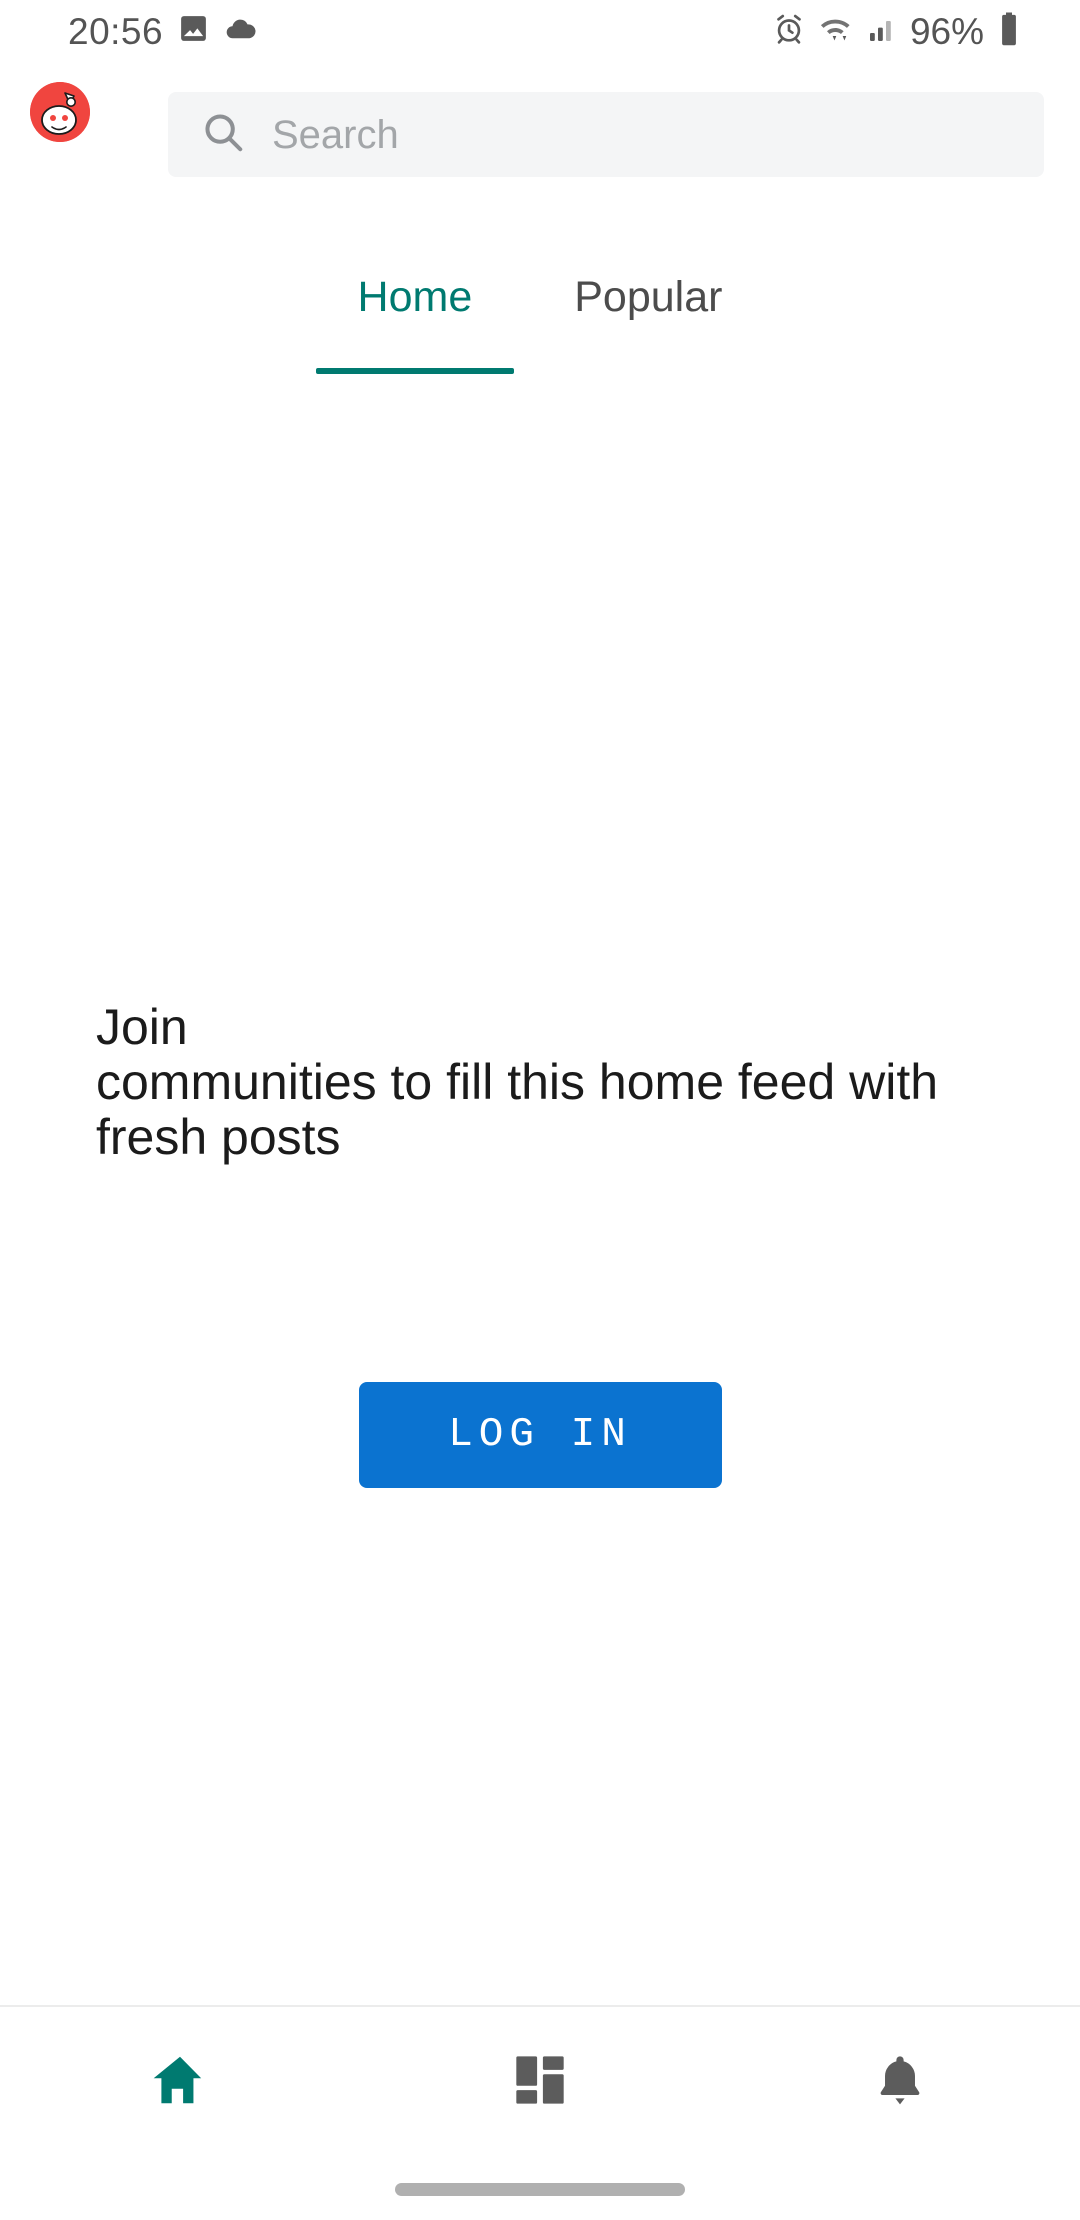  Describe the element at coordinates (540, 2189) in the screenshot. I see `gesture-bar` at that location.